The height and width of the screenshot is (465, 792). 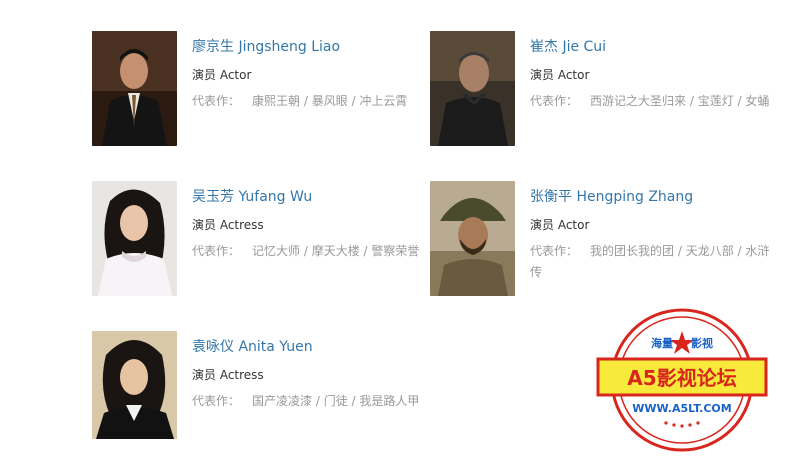 I want to click on watermark-stamp: 海量 影视 A5影视论坛 WWW.A5LT.COM, so click(x=682, y=380).